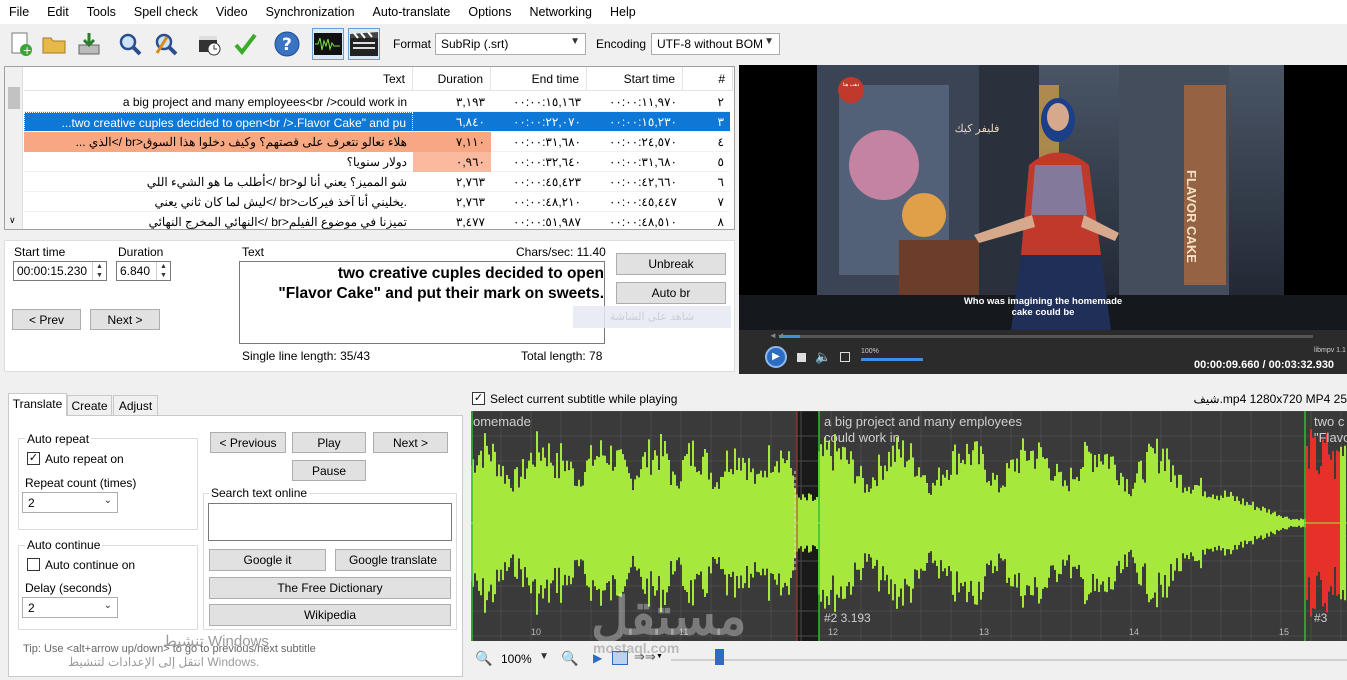 Image resolution: width=1347 pixels, height=680 pixels. I want to click on cell-start: ٠٠:٠٠:٢٤,٥٧٠, so click(642, 142).